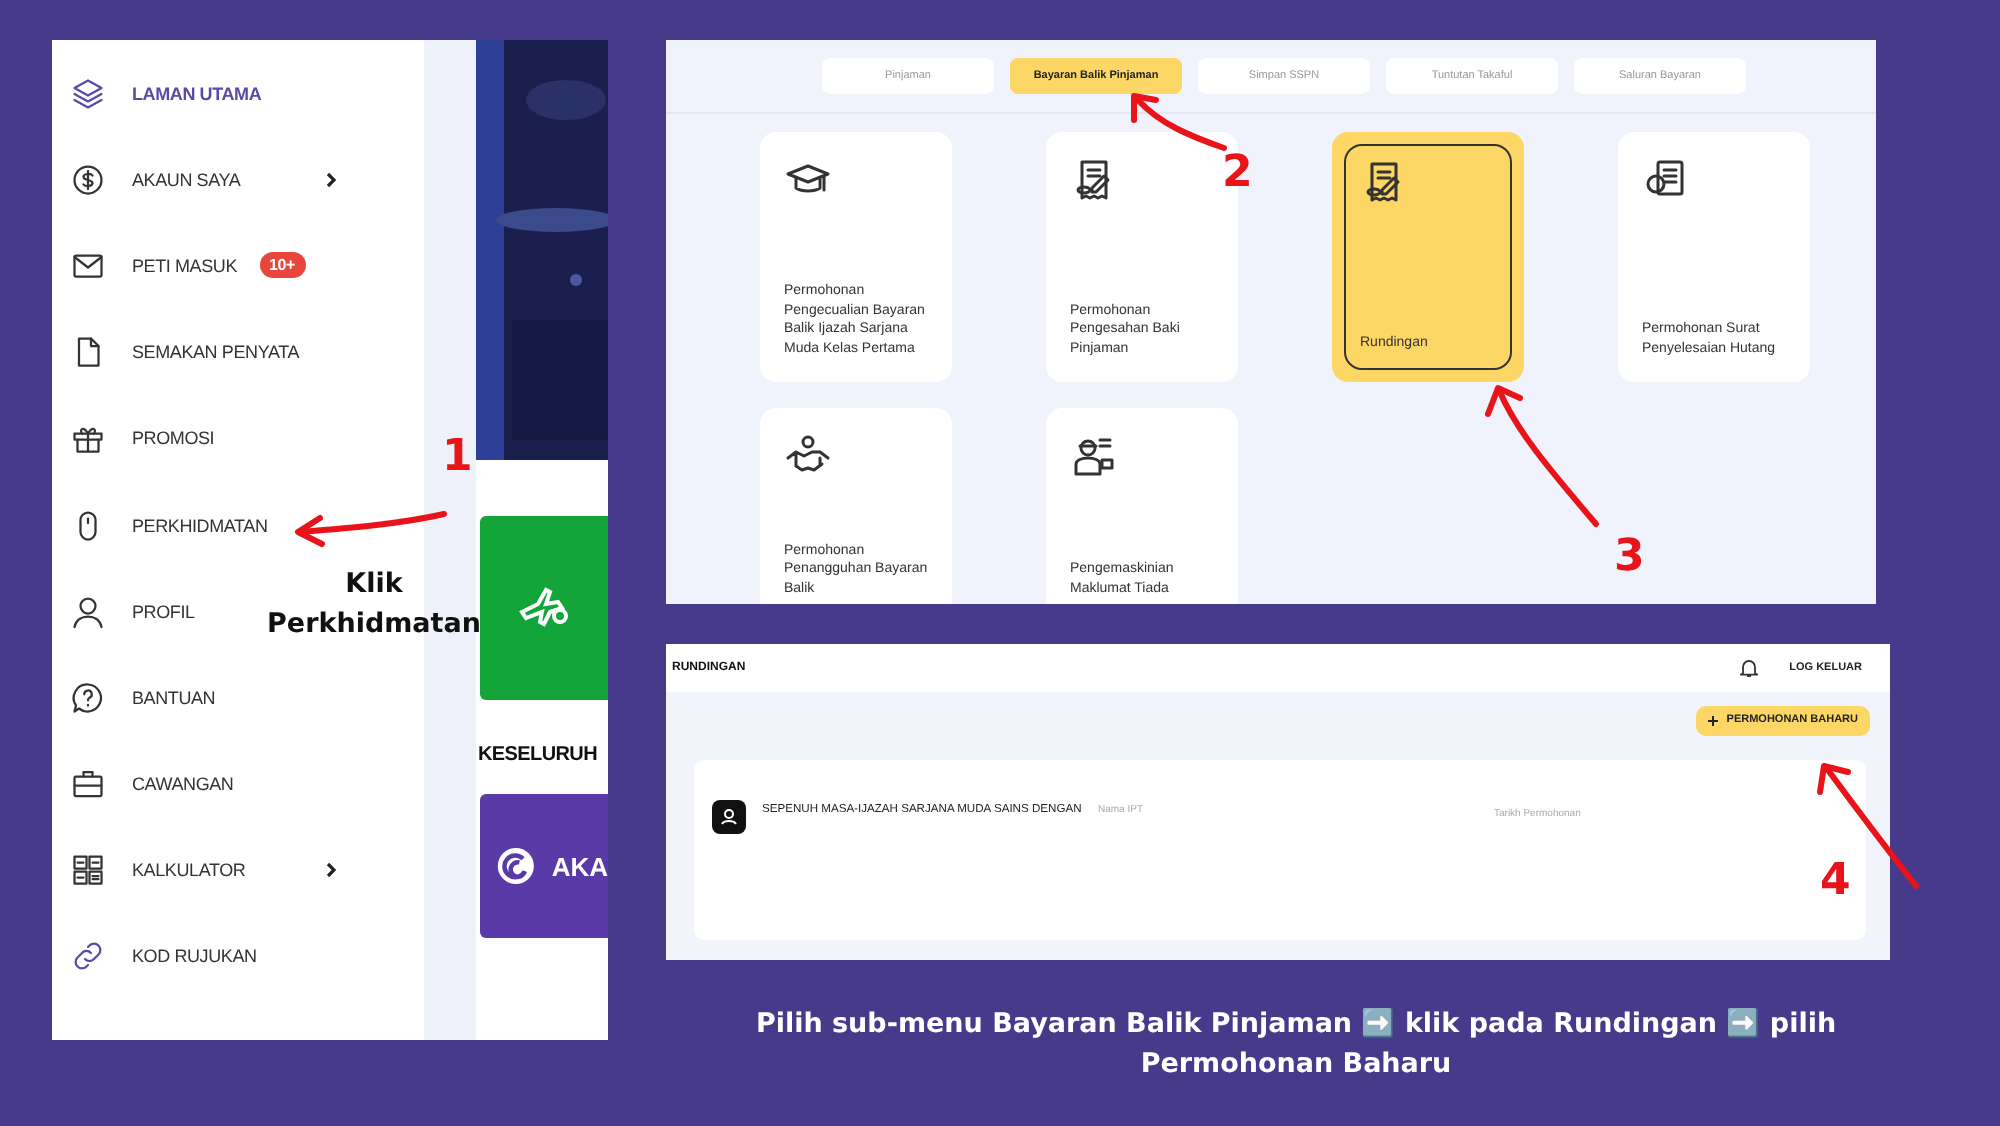  What do you see at coordinates (1835, 881) in the screenshot?
I see `step-number: 4` at bounding box center [1835, 881].